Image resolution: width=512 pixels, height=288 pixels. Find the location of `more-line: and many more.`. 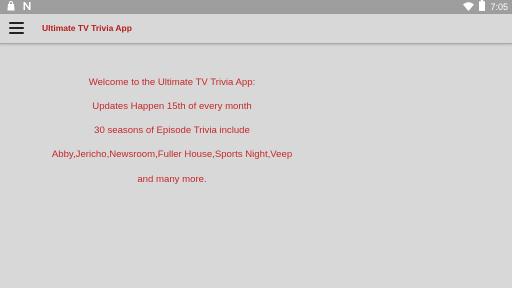

more-line: and many more. is located at coordinates (172, 179).